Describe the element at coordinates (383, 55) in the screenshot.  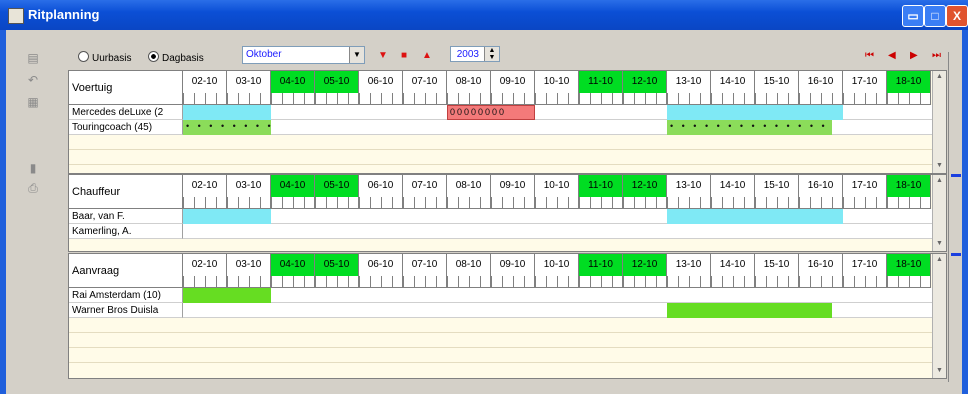
I see `down-arrow-button: ▼` at that location.